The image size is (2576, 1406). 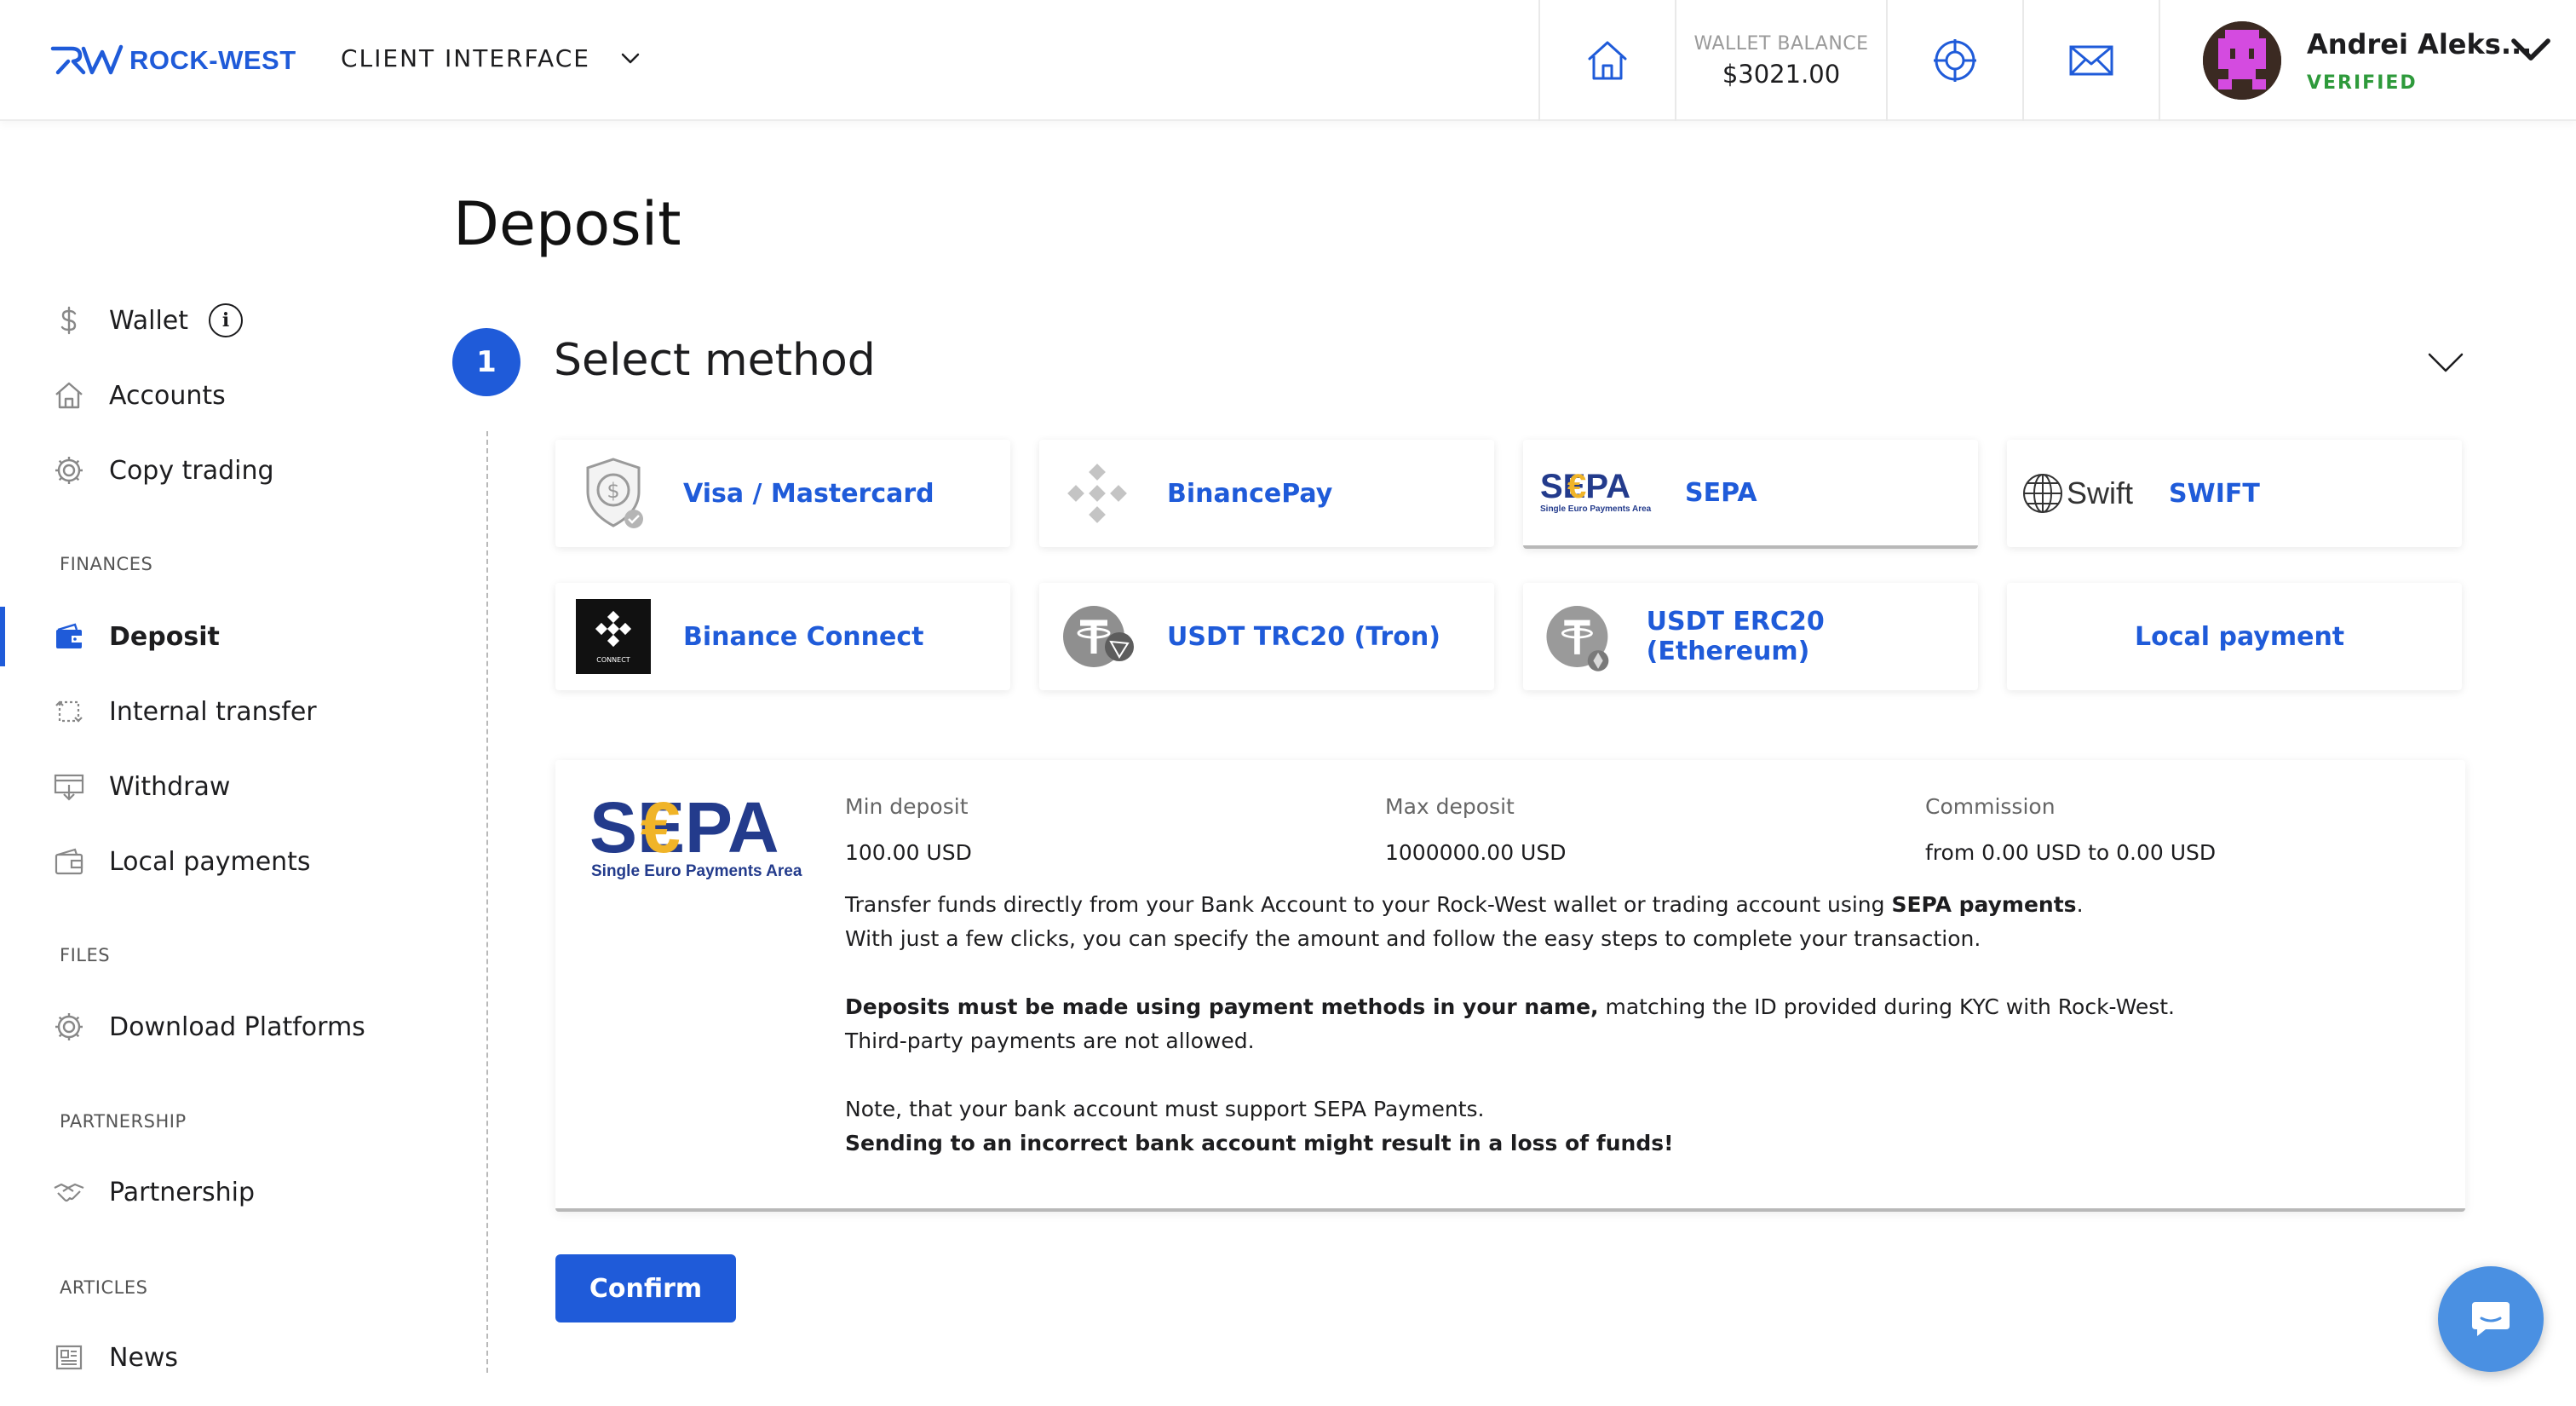 I want to click on method-binance-connect: CONNECT Binance Connect, so click(x=783, y=636).